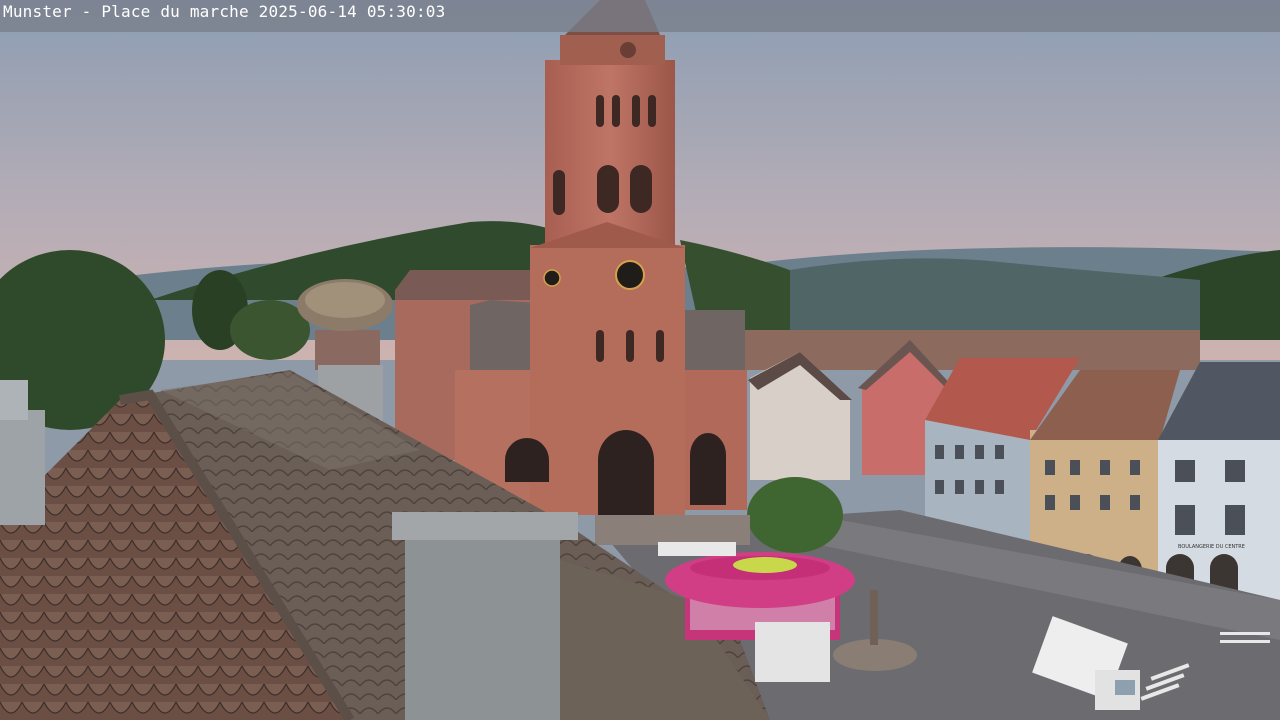  Describe the element at coordinates (795, 515) in the screenshot. I see `square-tree` at that location.